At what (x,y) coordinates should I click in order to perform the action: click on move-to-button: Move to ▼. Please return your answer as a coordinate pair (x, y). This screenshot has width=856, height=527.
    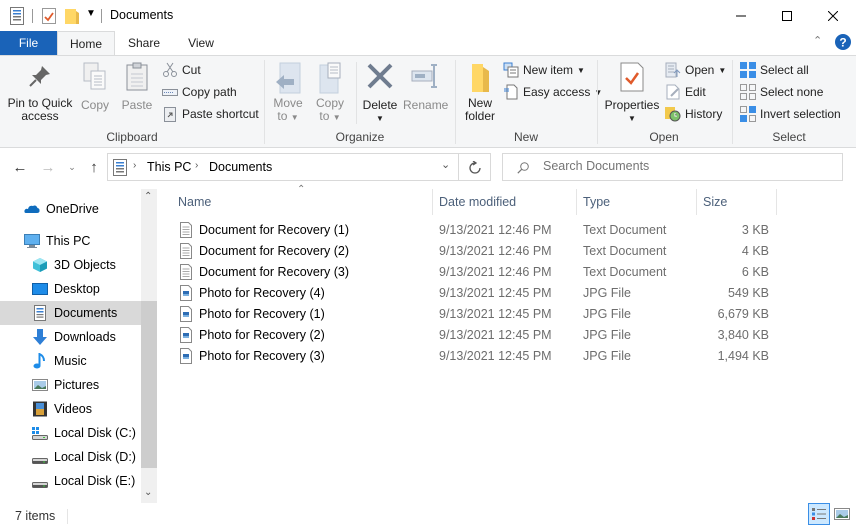
    Looking at the image, I should click on (288, 93).